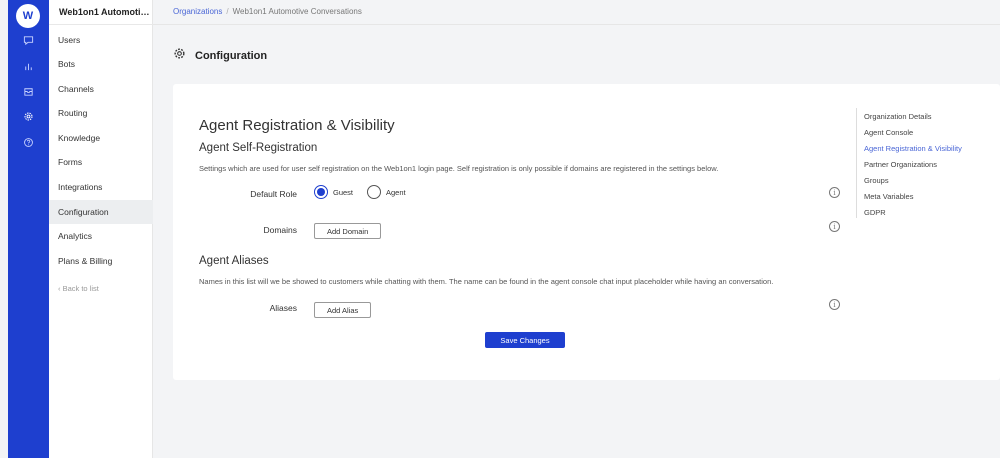  Describe the element at coordinates (932, 164) in the screenshot. I see `toc-partner-organizations: Partner Organizations` at that location.